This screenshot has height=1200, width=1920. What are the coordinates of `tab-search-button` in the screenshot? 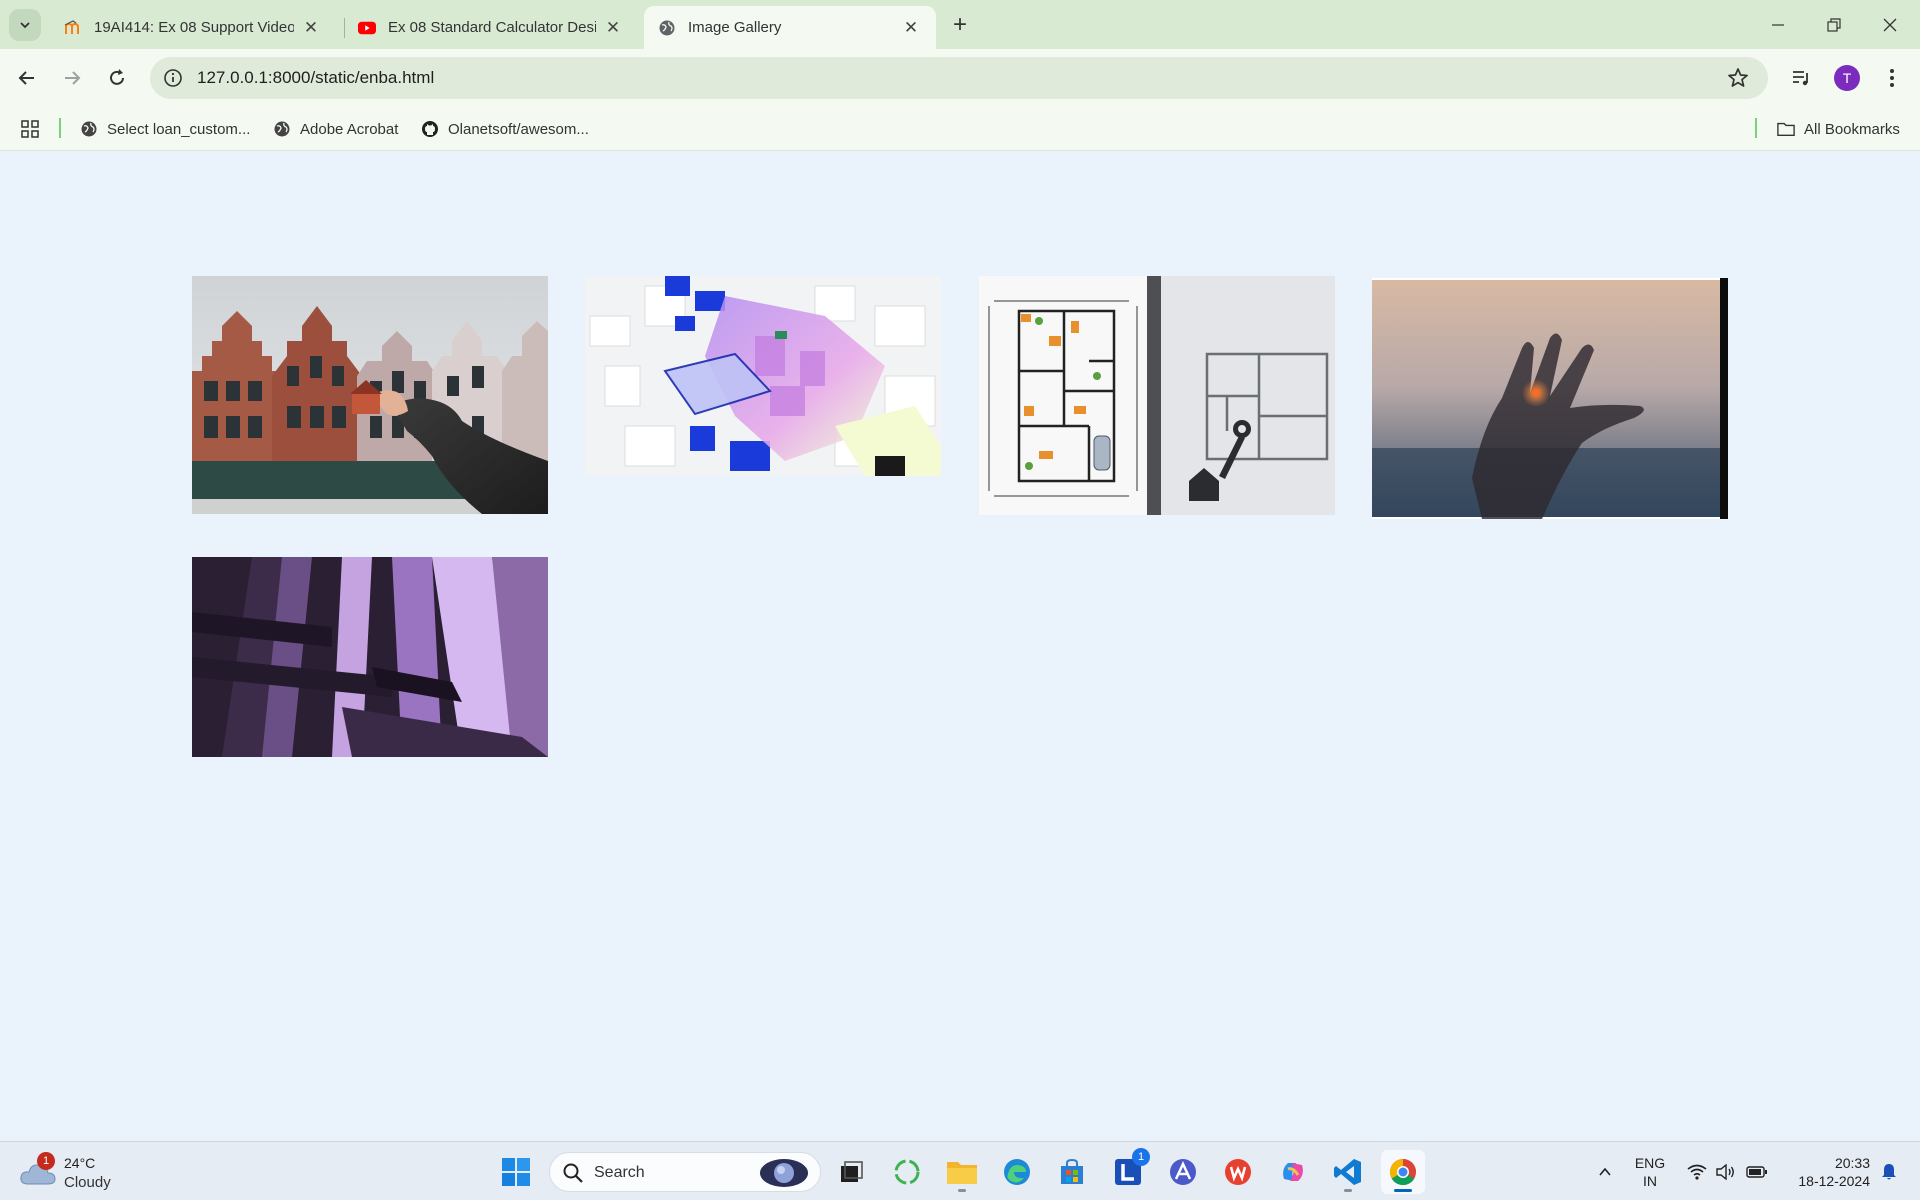 It's located at (25, 25).